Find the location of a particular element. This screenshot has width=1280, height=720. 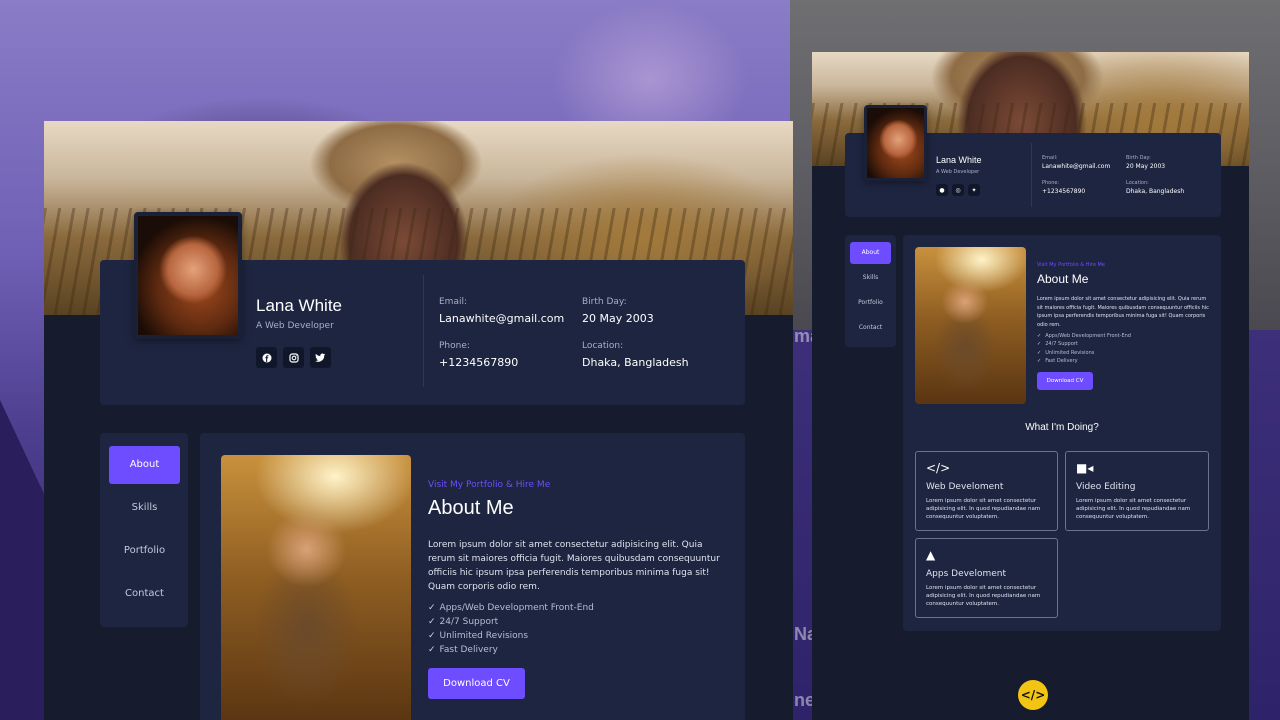

logo-icon: </> is located at coordinates (1033, 695).